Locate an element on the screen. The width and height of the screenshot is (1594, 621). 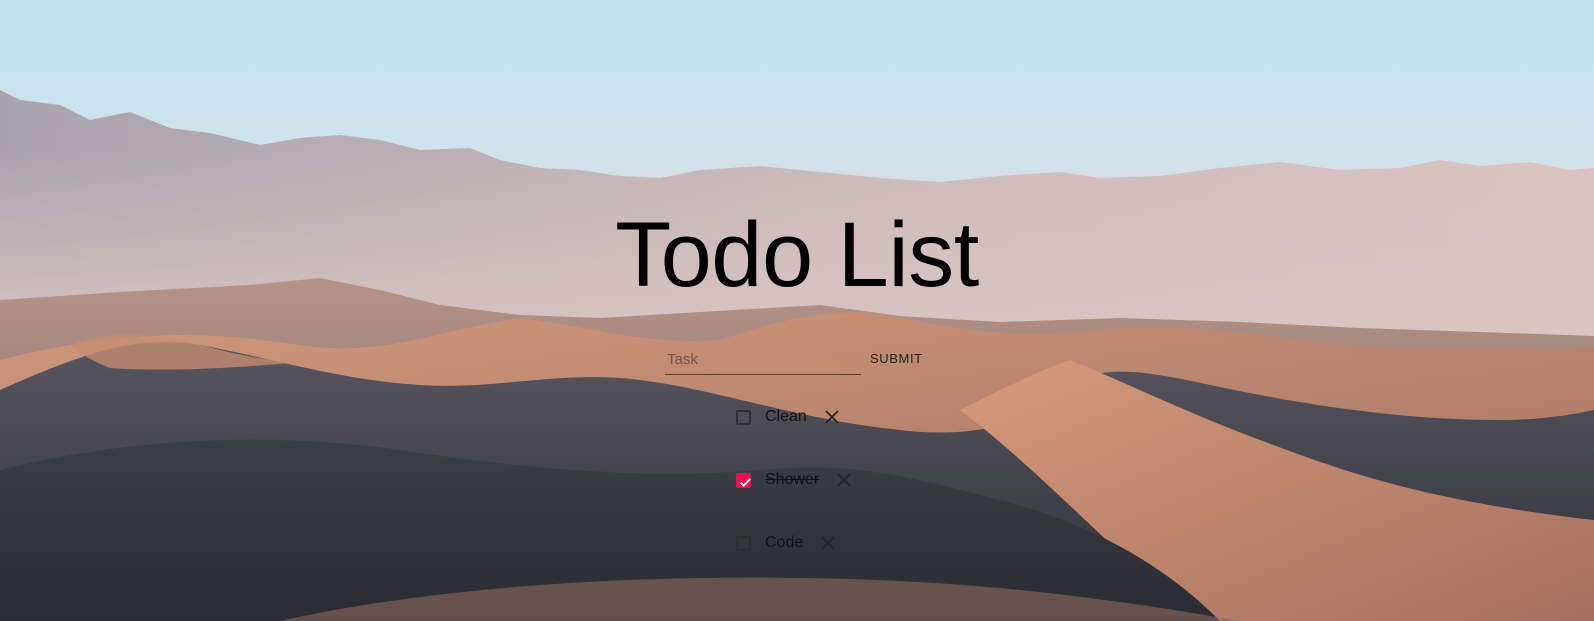
todo-label: Code is located at coordinates (784, 542).